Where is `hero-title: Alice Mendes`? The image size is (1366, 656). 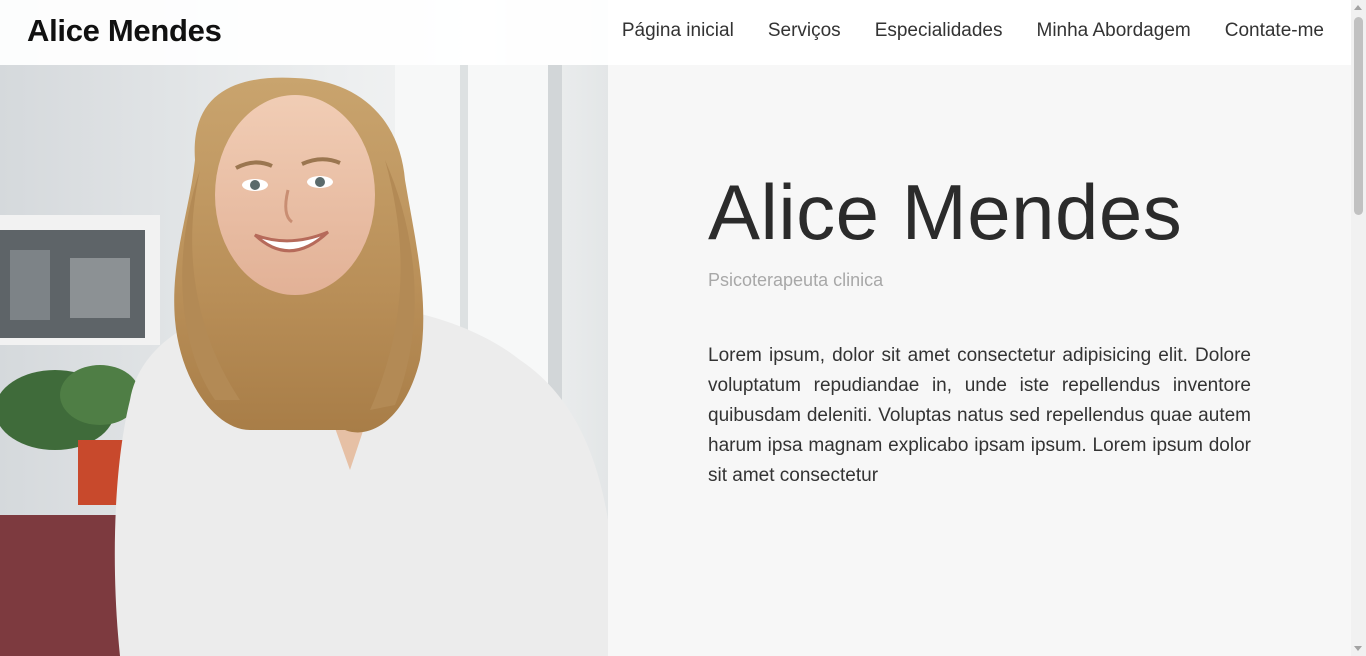
hero-title: Alice Mendes is located at coordinates (945, 212).